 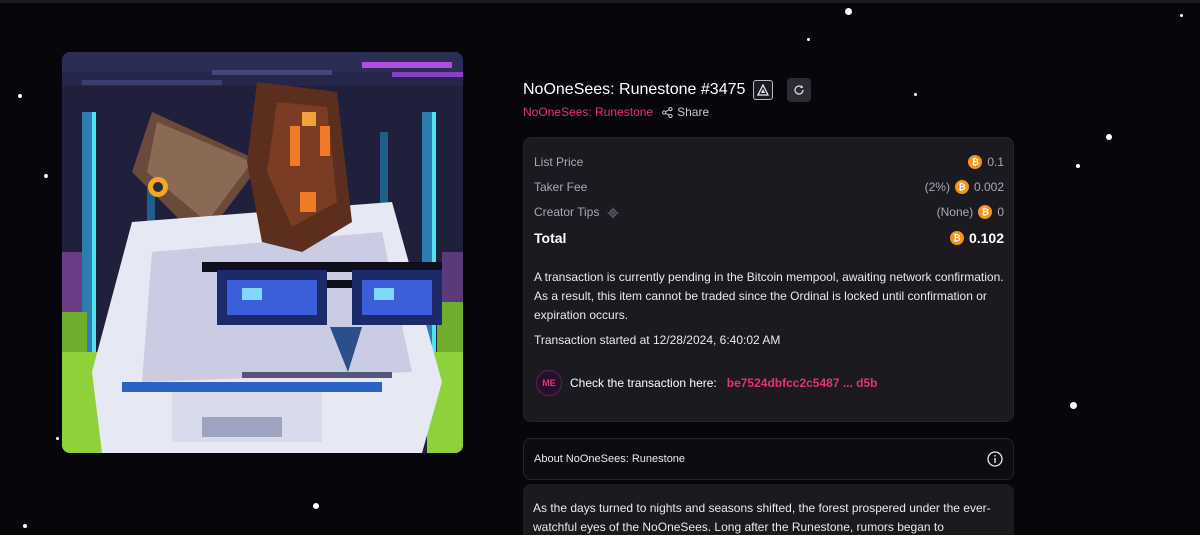 I want to click on taker-fee-pct: (2%), so click(x=937, y=187).